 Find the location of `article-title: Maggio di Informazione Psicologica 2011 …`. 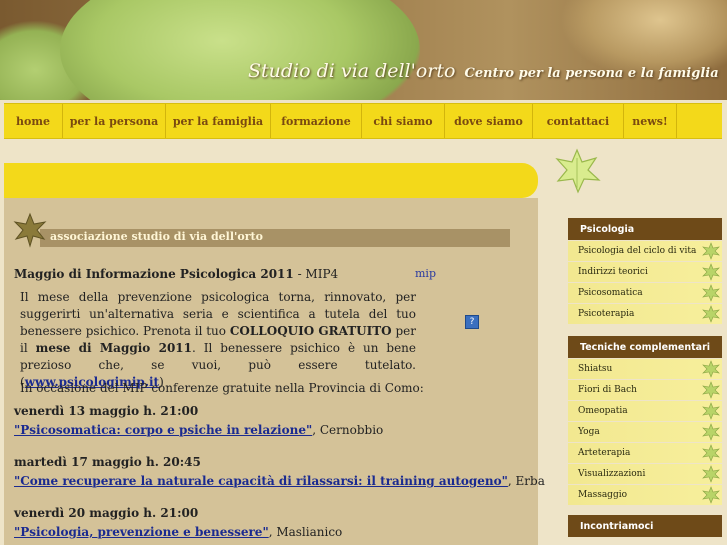

article-title: Maggio di Informazione Psicologica 2011 … is located at coordinates (176, 274).